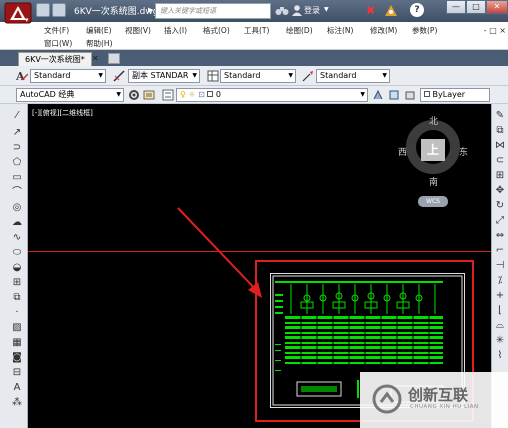 Image resolution: width=508 pixels, height=428 pixels. What do you see at coordinates (500, 266) in the screenshot?
I see `extend-icon: ⊣` at bounding box center [500, 266].